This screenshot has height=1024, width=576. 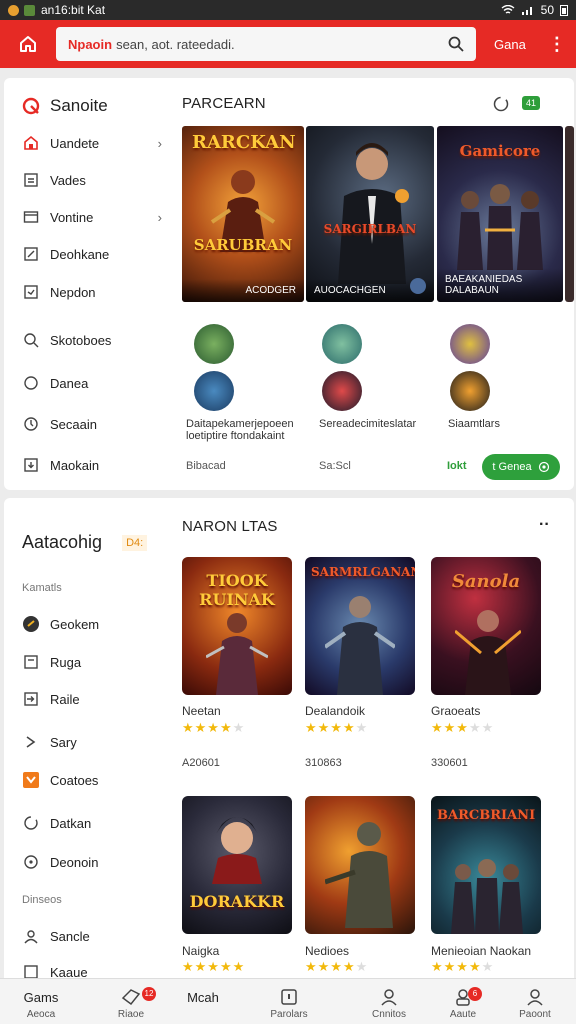 What do you see at coordinates (92, 424) in the screenshot?
I see `sidebar-item-7: Secaain` at bounding box center [92, 424].